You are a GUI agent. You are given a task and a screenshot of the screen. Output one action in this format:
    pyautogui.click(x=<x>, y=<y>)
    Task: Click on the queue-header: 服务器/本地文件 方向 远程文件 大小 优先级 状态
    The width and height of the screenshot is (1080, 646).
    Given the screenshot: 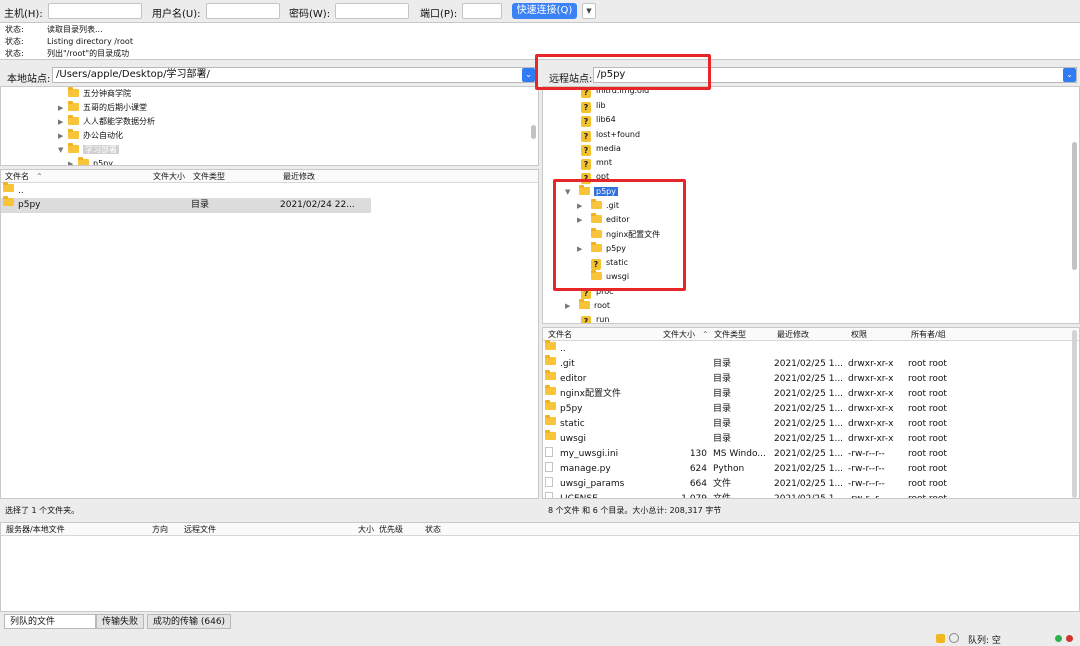 What is the action you would take?
    pyautogui.click(x=540, y=529)
    